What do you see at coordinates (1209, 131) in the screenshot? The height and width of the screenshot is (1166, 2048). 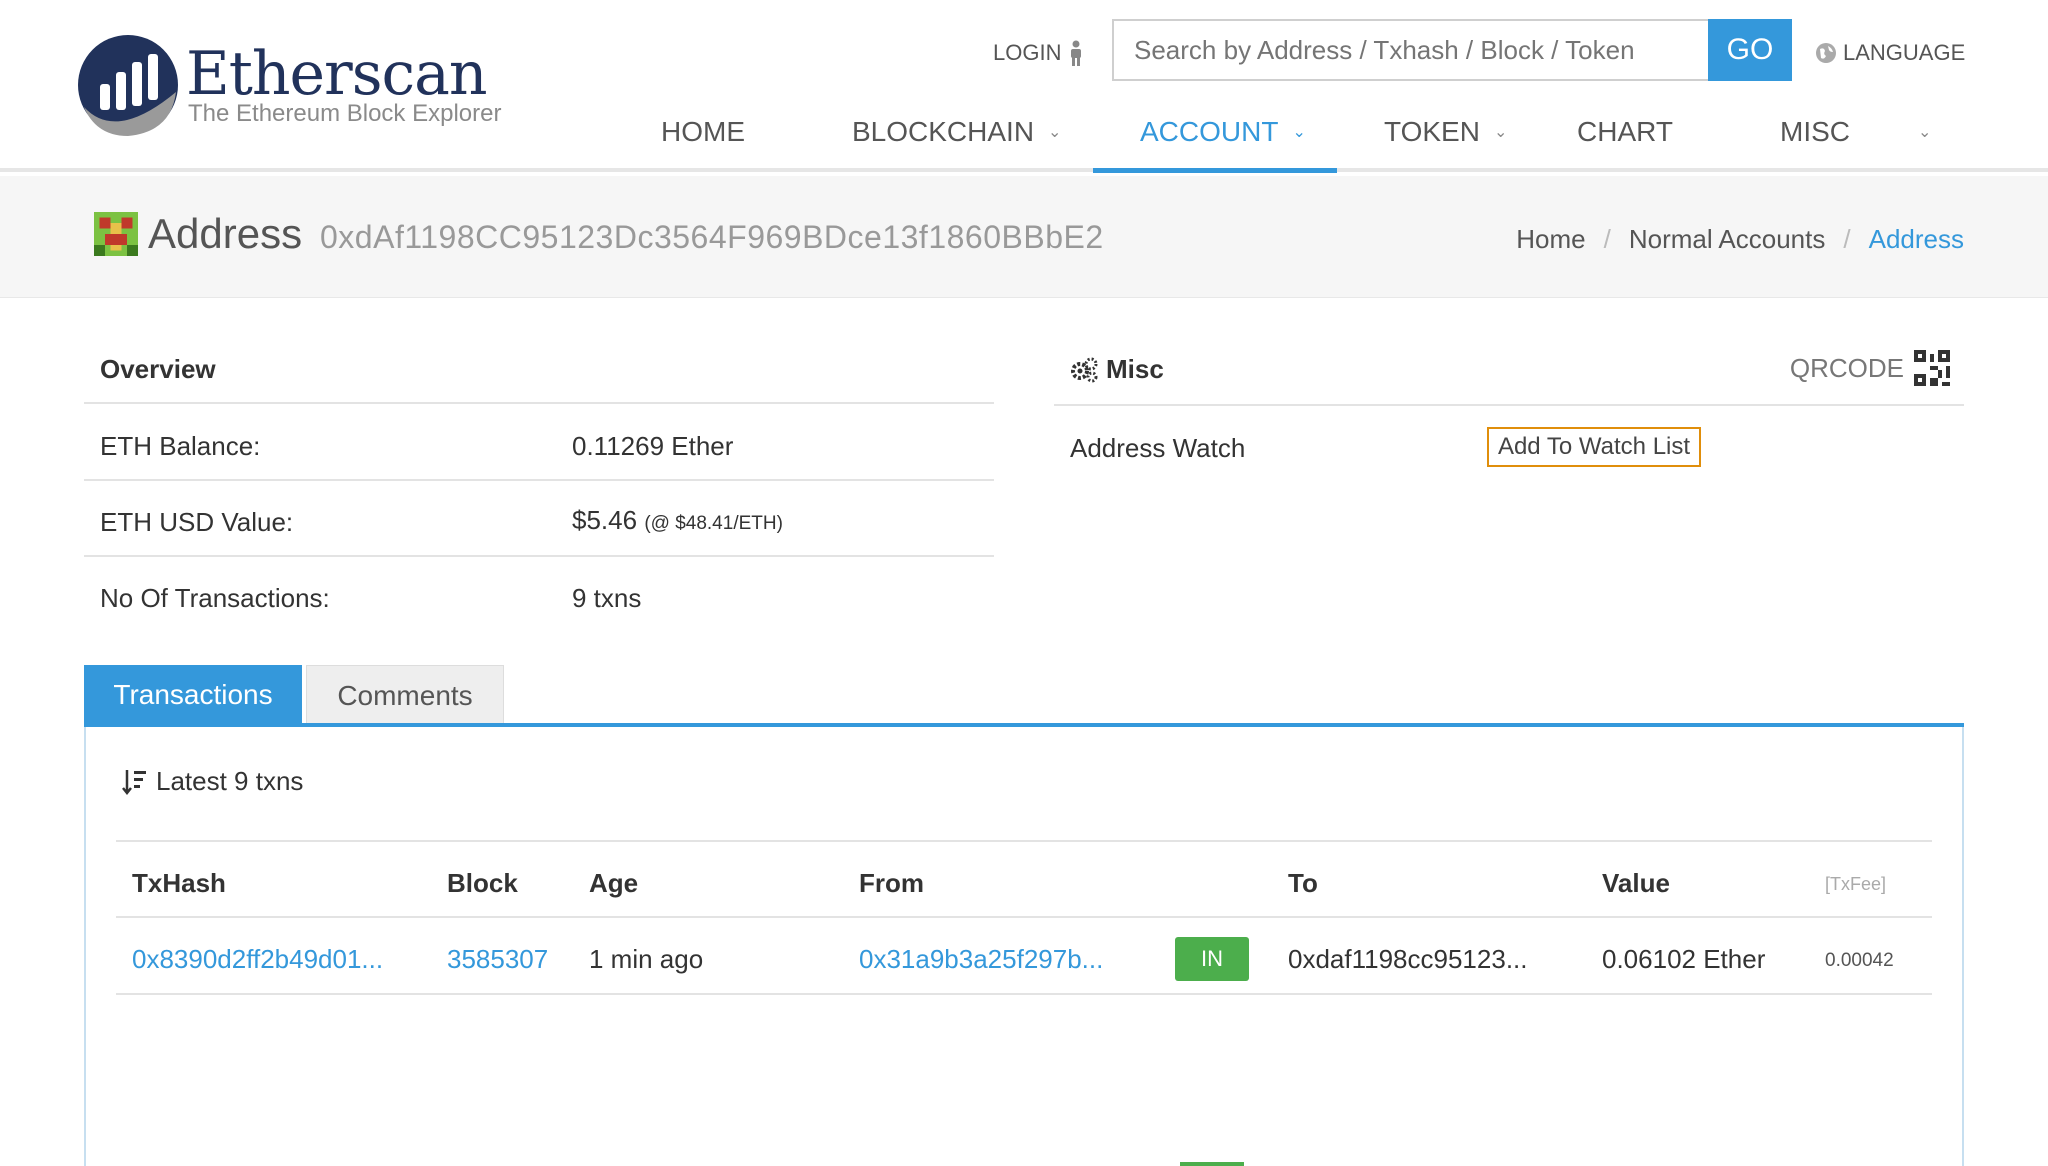 I see `nav-account-label: ACCOUNT` at bounding box center [1209, 131].